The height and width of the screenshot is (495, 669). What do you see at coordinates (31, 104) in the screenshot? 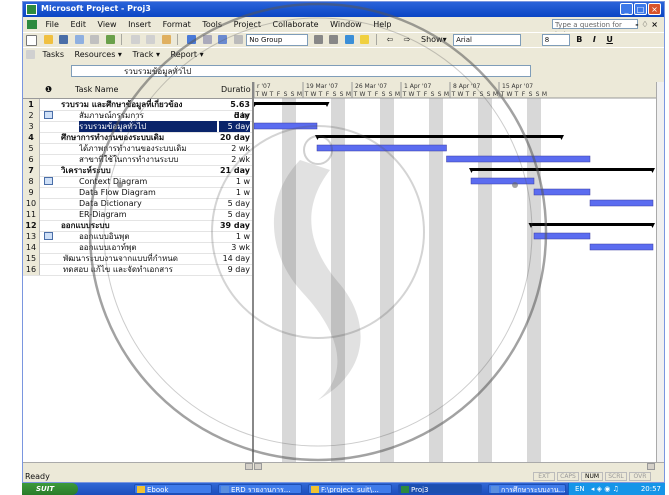
I see `row-id: 1` at bounding box center [31, 104].